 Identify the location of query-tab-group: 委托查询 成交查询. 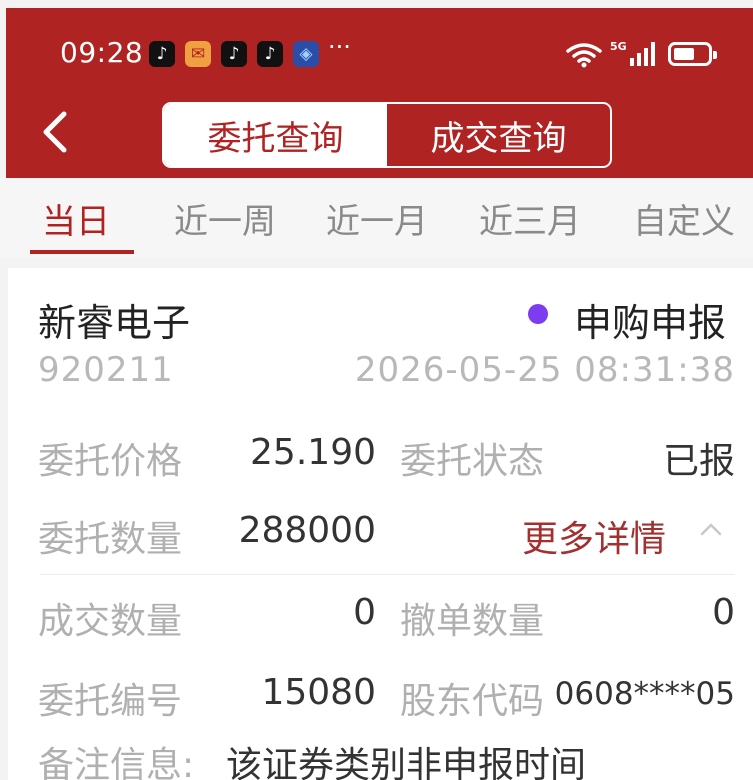
(387, 135).